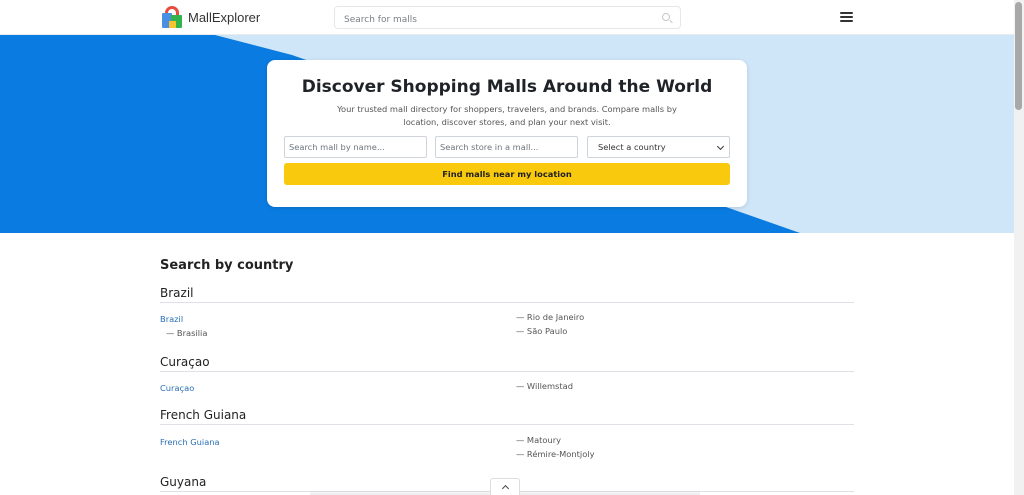 The width and height of the screenshot is (1024, 495). What do you see at coordinates (666, 17) in the screenshot?
I see `search-icon` at bounding box center [666, 17].